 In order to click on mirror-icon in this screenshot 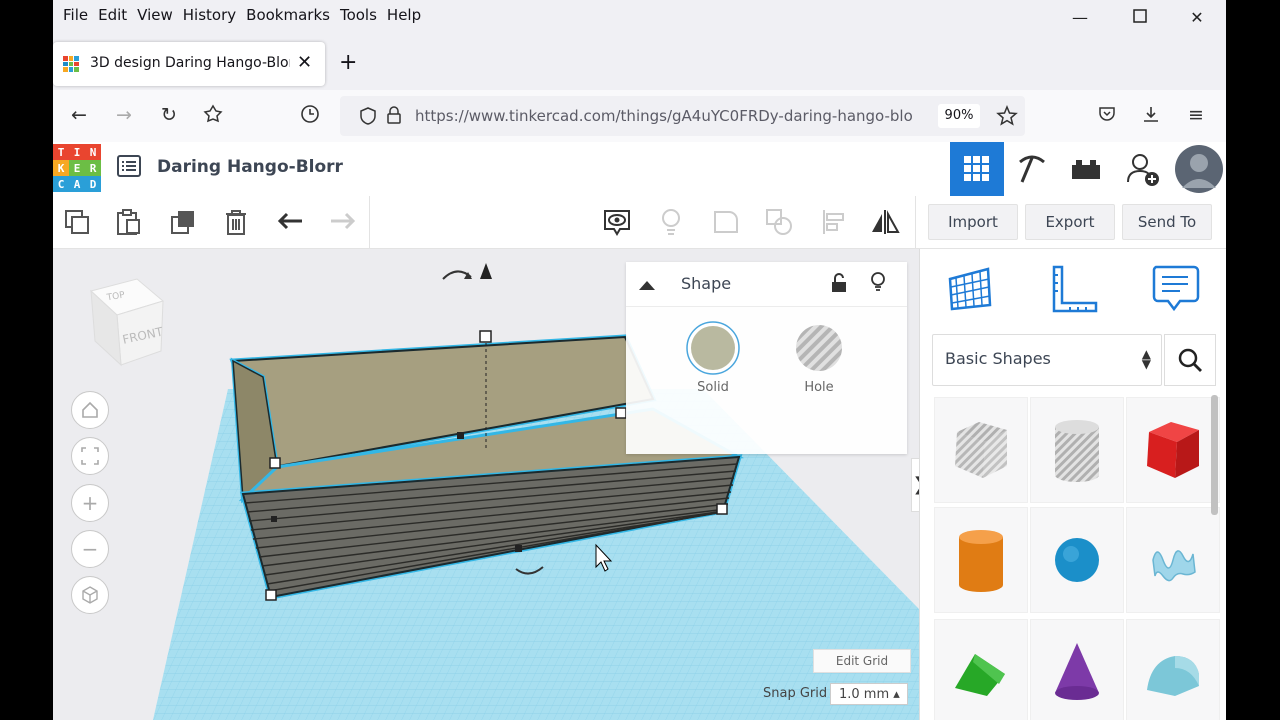, I will do `click(885, 222)`.